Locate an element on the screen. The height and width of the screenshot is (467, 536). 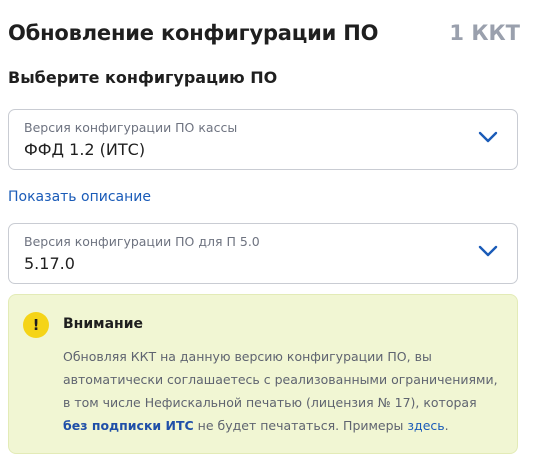
header: Обновление конфигурации ПО 1 ККТ is located at coordinates (264, 33).